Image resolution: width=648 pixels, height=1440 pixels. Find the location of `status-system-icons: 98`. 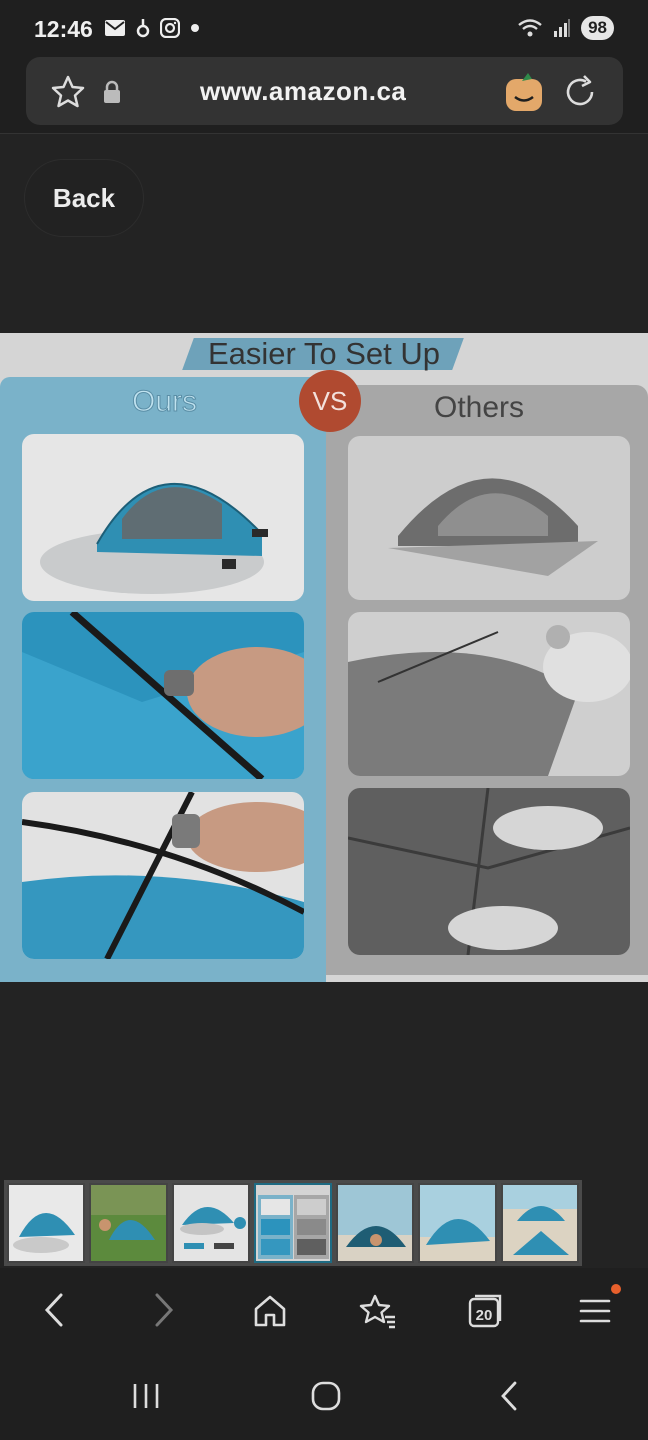

status-system-icons: 98 is located at coordinates (565, 28).